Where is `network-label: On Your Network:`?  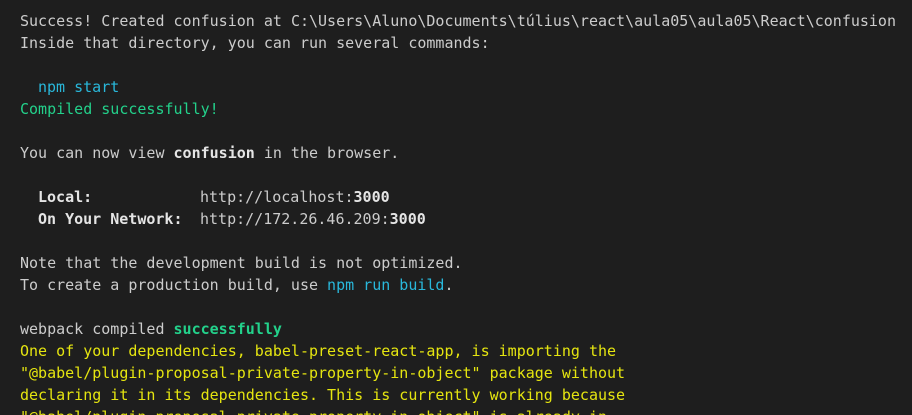
network-label: On Your Network: is located at coordinates (110, 219).